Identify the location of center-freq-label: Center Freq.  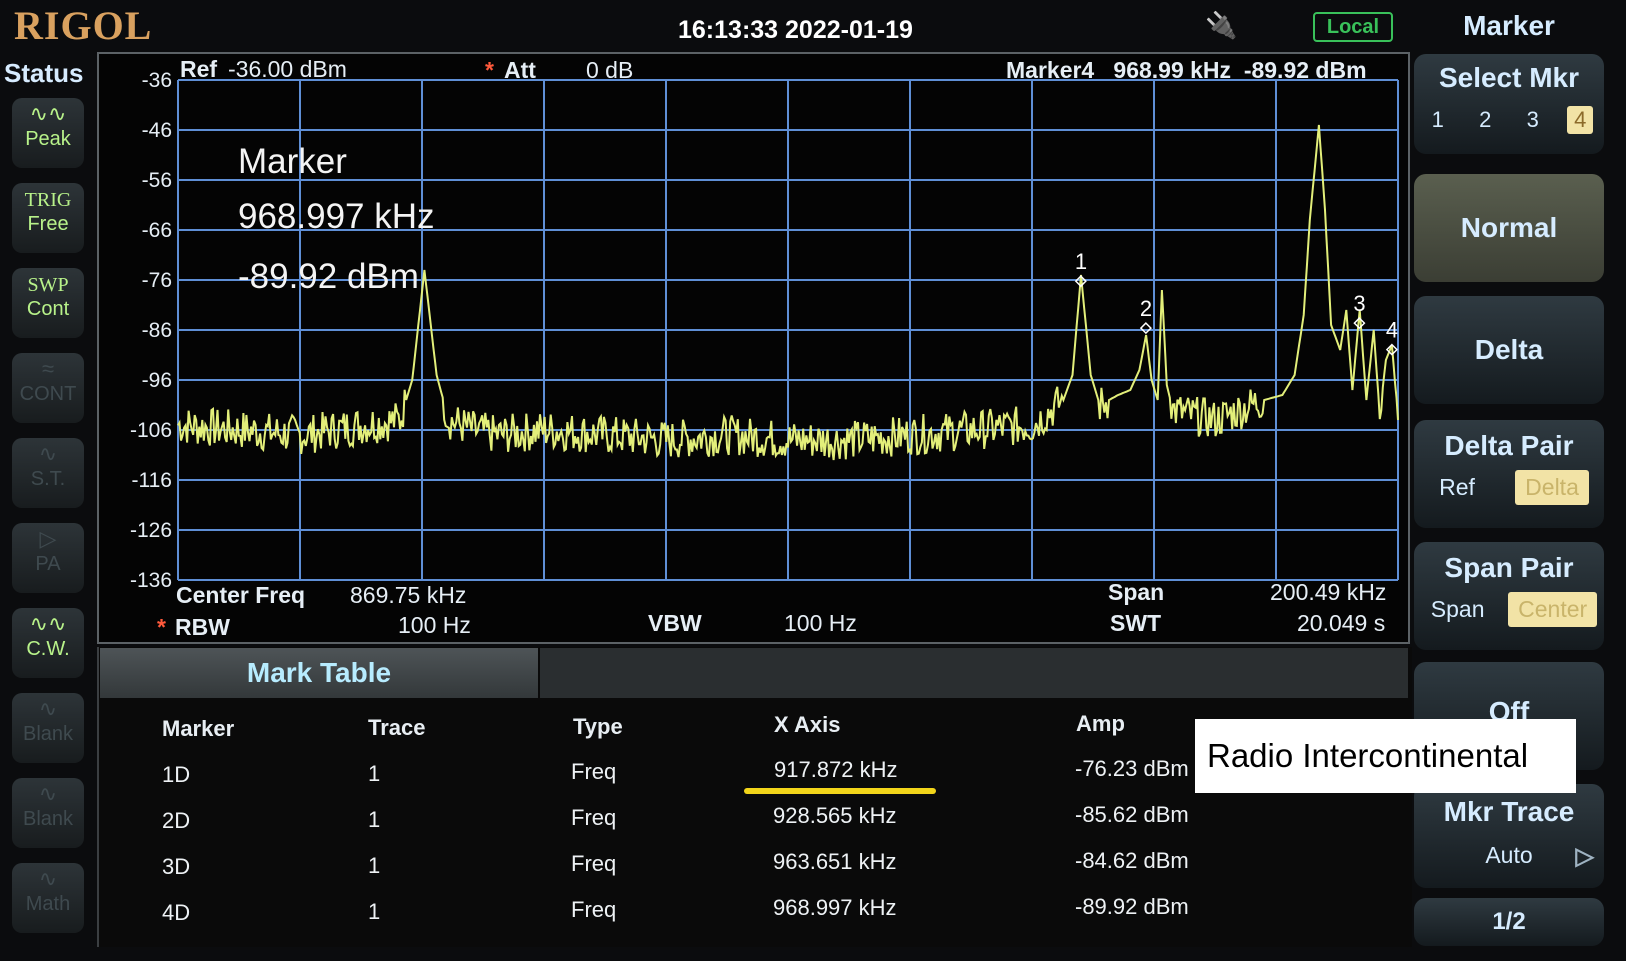
(241, 595).